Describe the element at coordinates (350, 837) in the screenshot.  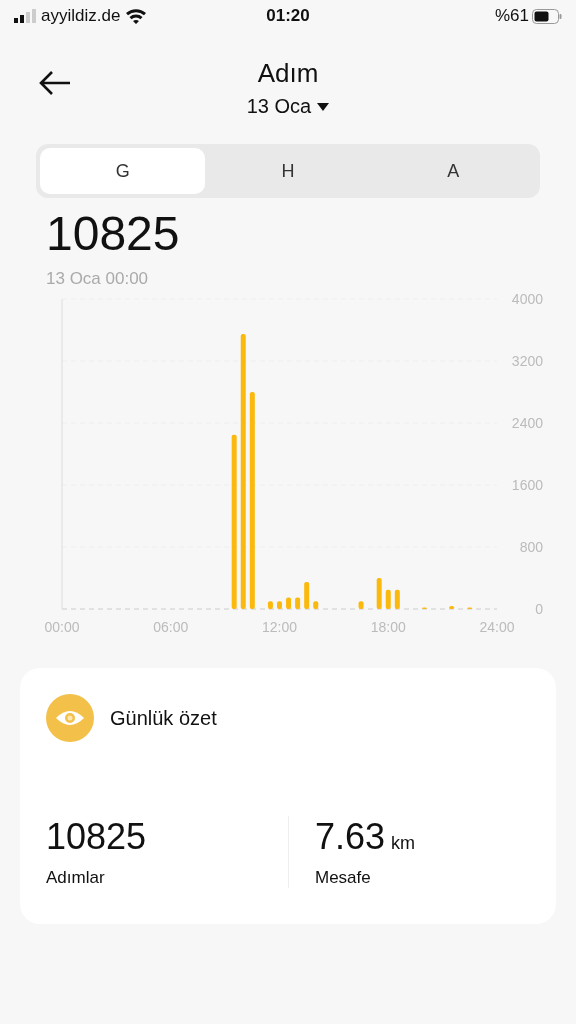
I see `stat-value: 7.63` at that location.